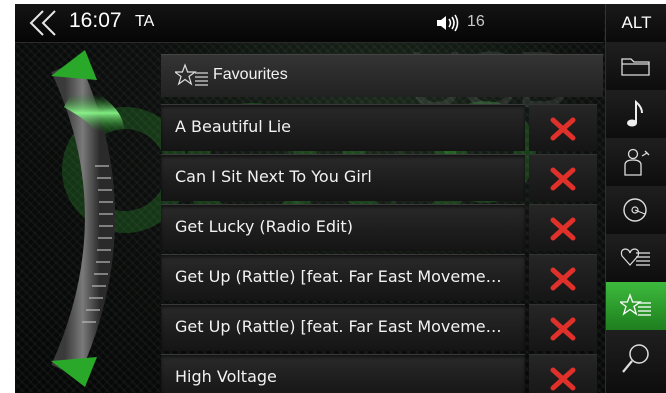 The width and height of the screenshot is (666, 393). I want to click on album-icon, so click(635, 210).